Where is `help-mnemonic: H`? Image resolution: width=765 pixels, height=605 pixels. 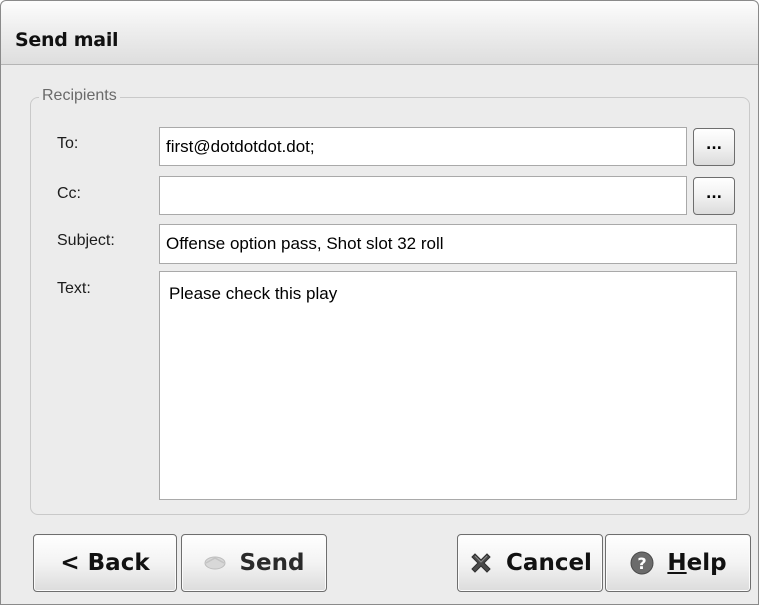 help-mnemonic: H is located at coordinates (677, 563).